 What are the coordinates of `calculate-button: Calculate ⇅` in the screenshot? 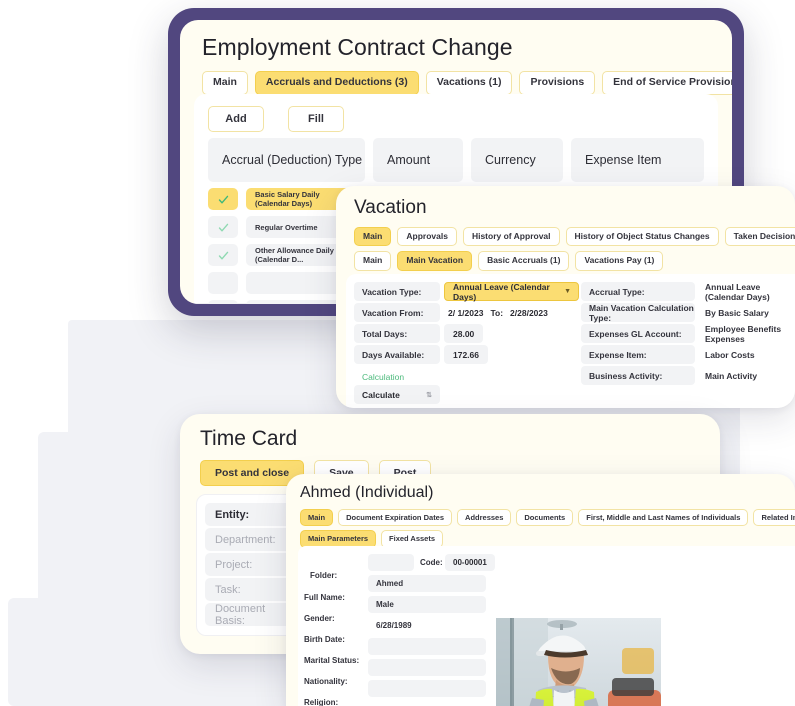 It's located at (397, 394).